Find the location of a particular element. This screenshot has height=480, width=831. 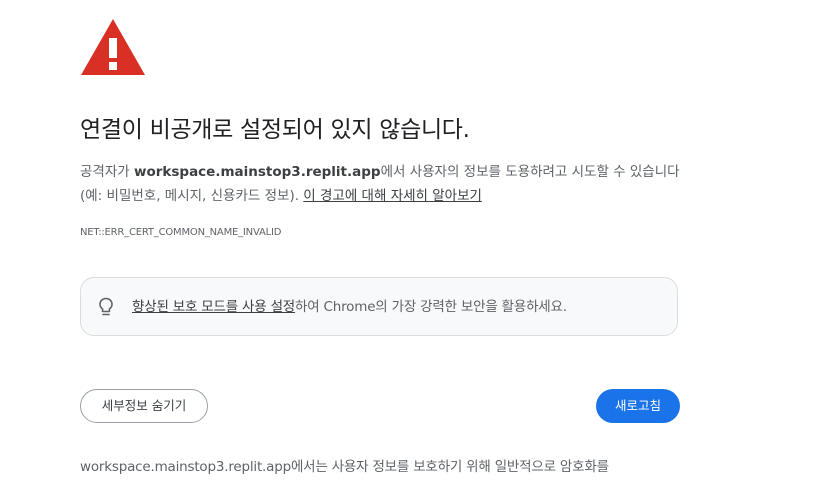

learn-more-link: 이 경고에 대해 자세히 알아보기 is located at coordinates (392, 196).